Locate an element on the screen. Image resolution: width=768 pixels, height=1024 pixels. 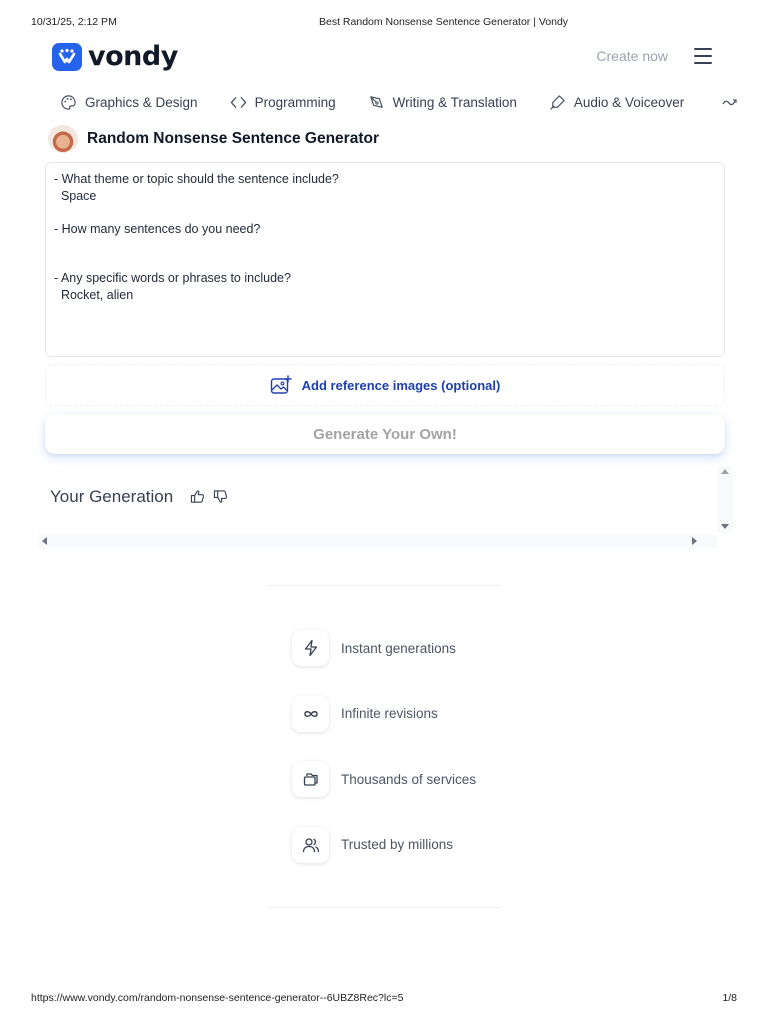
category-writing-translation: Writing & Translation is located at coordinates (442, 102).